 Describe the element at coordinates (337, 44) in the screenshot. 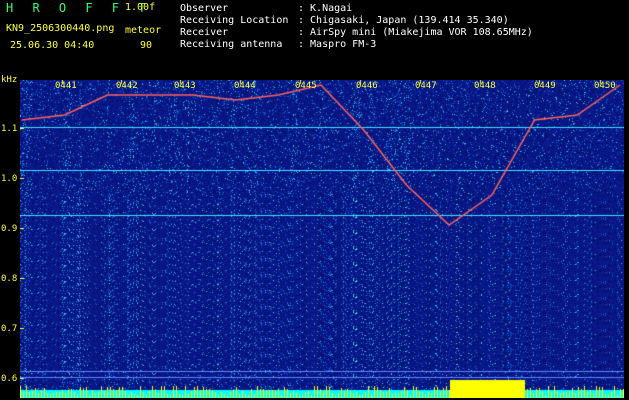

I see `antenna-value: : Maspro FM-3` at that location.